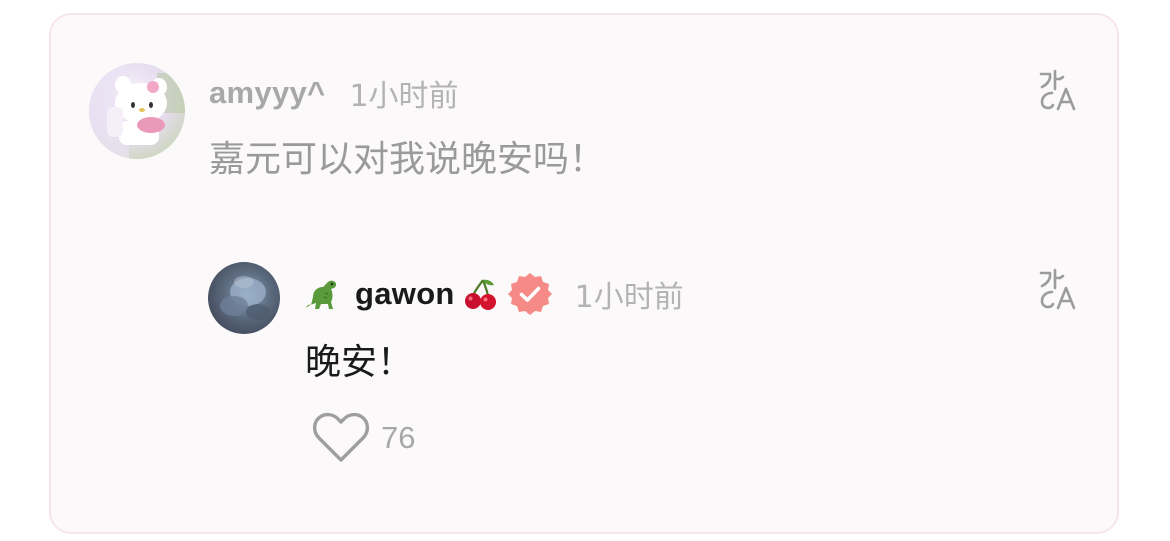 This screenshot has width=1170, height=541. What do you see at coordinates (480, 294) in the screenshot?
I see `cherry-emoji-icon` at bounding box center [480, 294].